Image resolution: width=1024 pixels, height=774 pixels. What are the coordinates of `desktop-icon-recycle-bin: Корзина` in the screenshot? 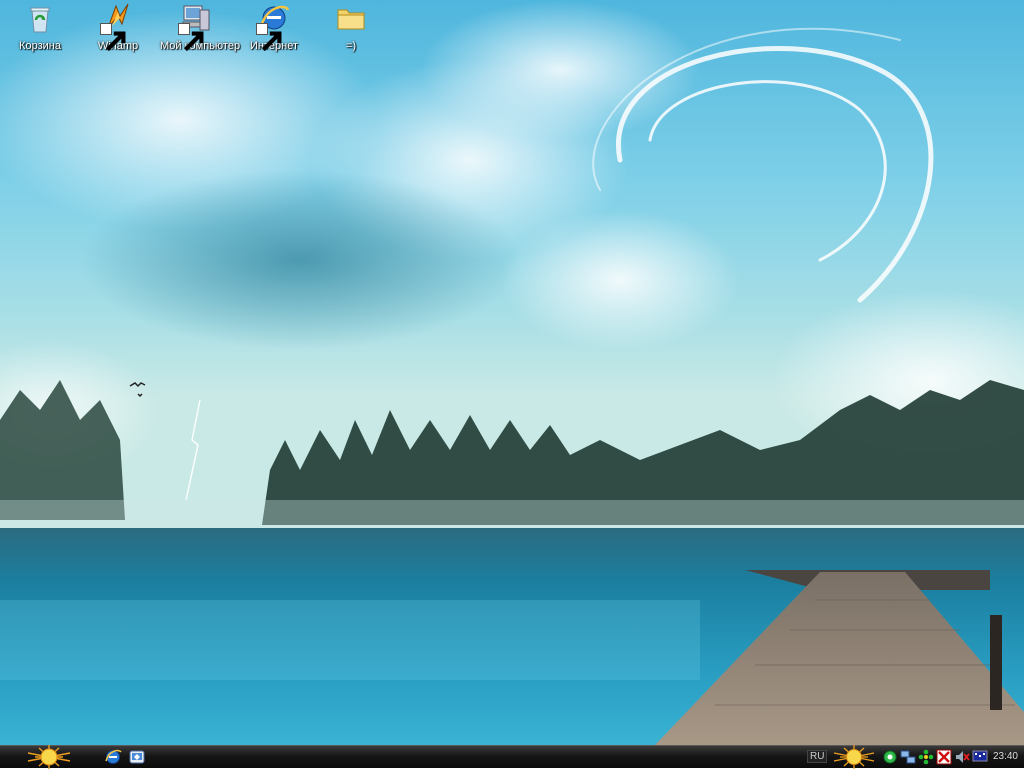 It's located at (40, 27).